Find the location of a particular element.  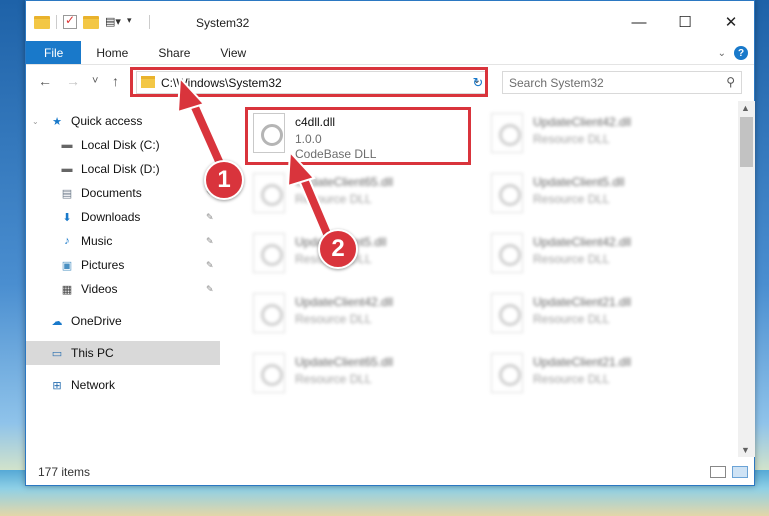

download-icon: ⬇ is located at coordinates (67, 217).